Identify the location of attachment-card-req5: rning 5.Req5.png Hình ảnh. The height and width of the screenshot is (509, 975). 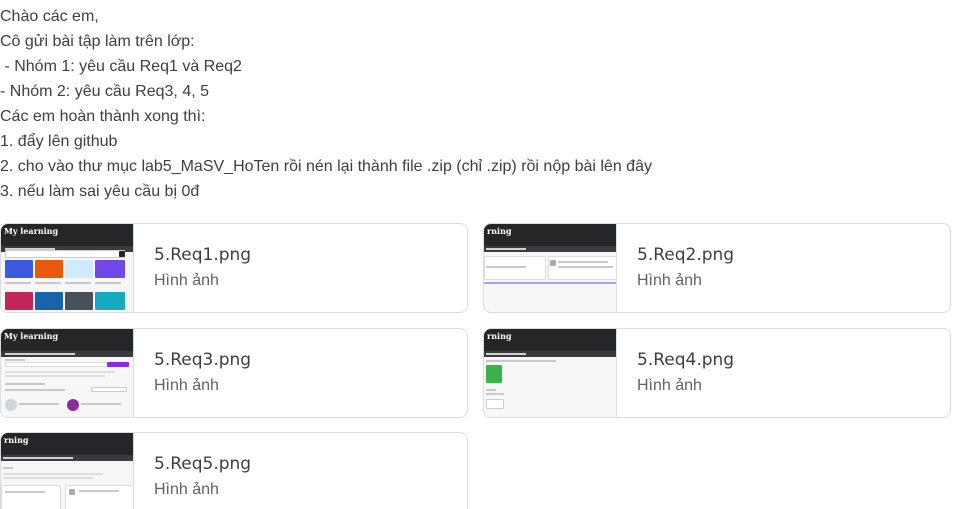
(234, 470).